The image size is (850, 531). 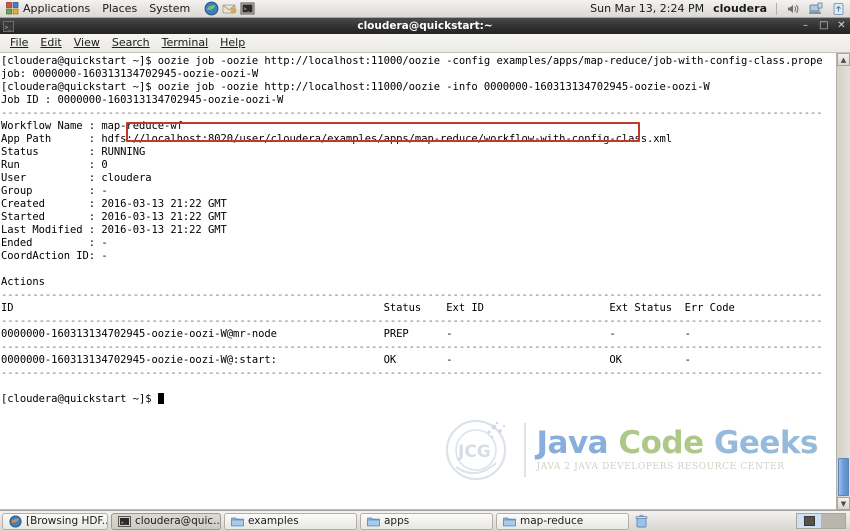 I want to click on menu-search-label: Search, so click(x=130, y=42).